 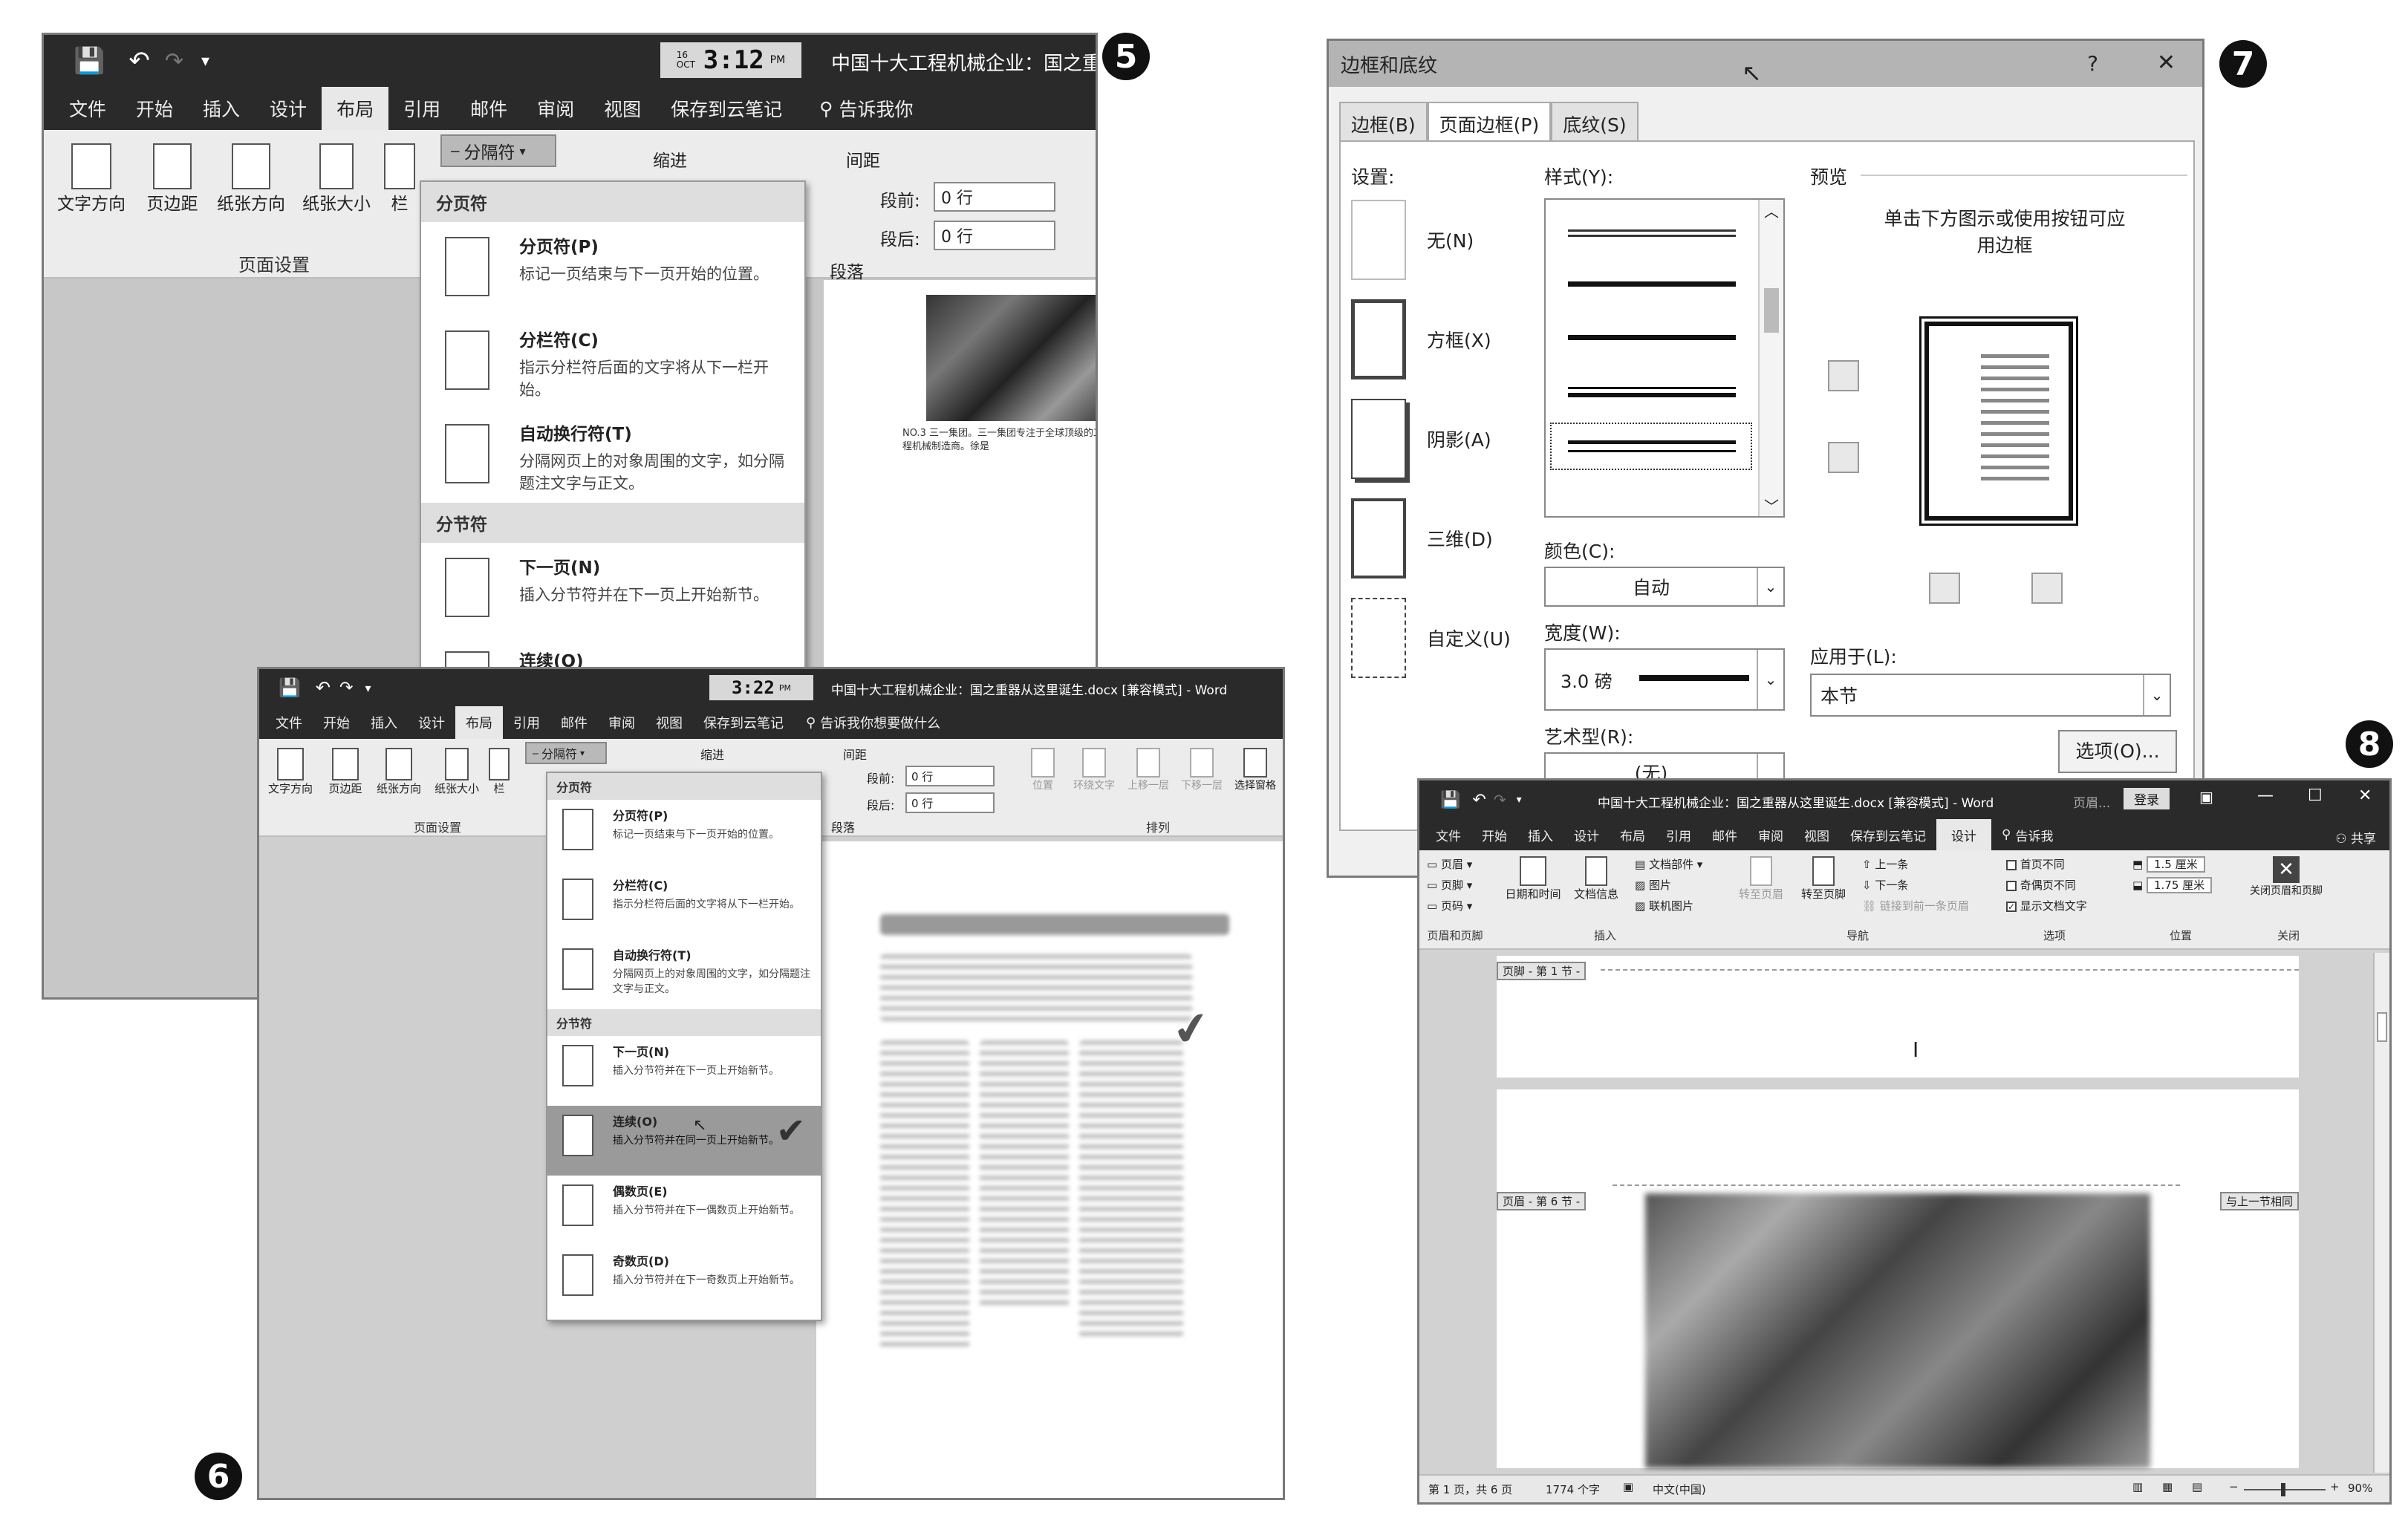 What do you see at coordinates (1421, 439) in the screenshot?
I see `setting-shadow: 阴影(A)` at bounding box center [1421, 439].